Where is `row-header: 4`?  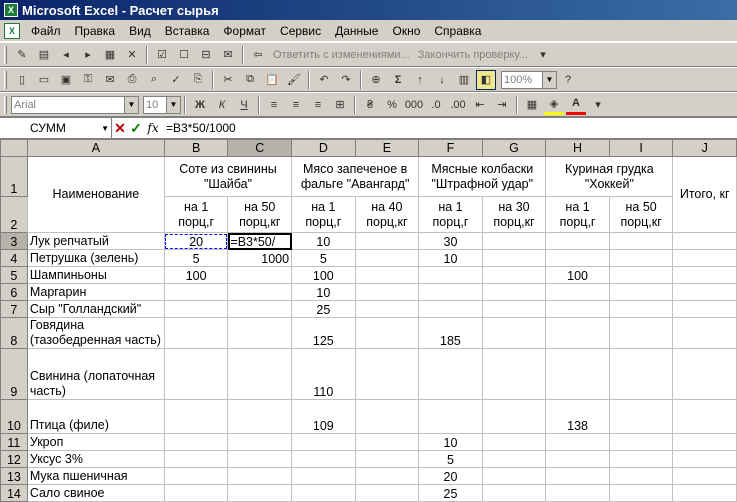 row-header: 4 is located at coordinates (14, 258).